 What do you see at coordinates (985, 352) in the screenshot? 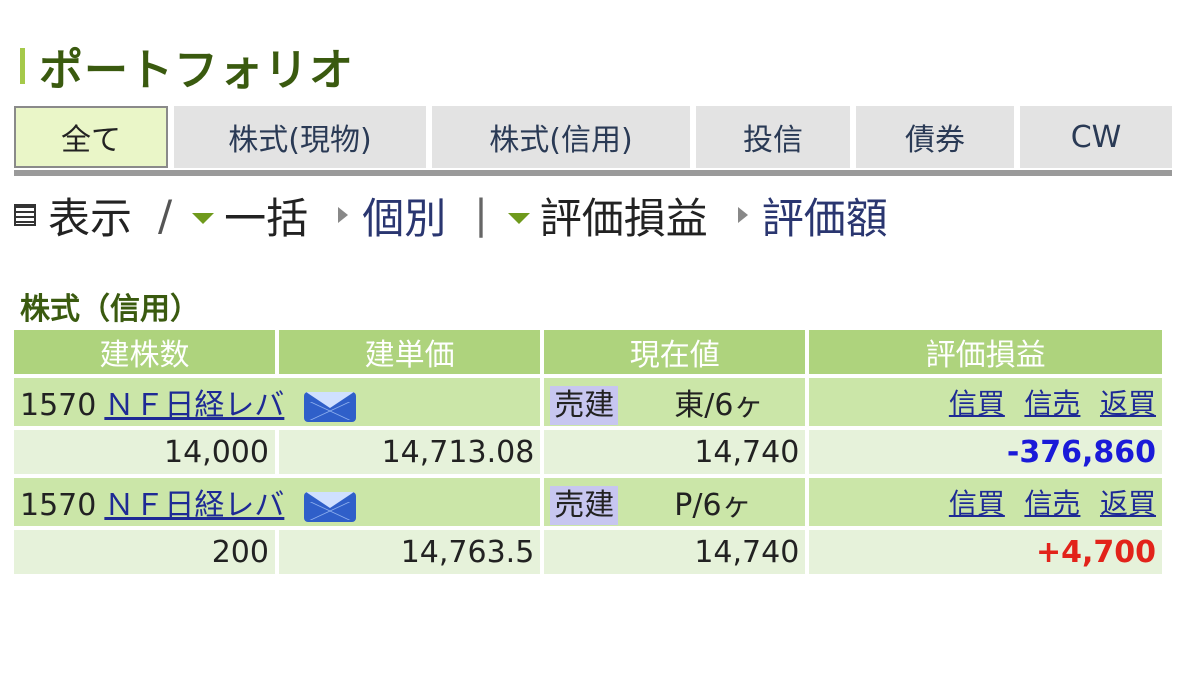
I see `col-header-pl: 評価損益` at bounding box center [985, 352].